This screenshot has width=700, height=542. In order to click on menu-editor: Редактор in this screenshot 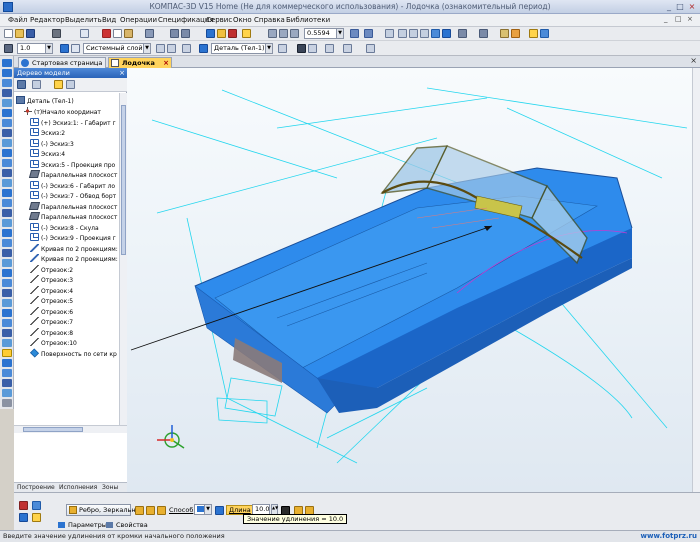, I will do `click(47, 20)`.